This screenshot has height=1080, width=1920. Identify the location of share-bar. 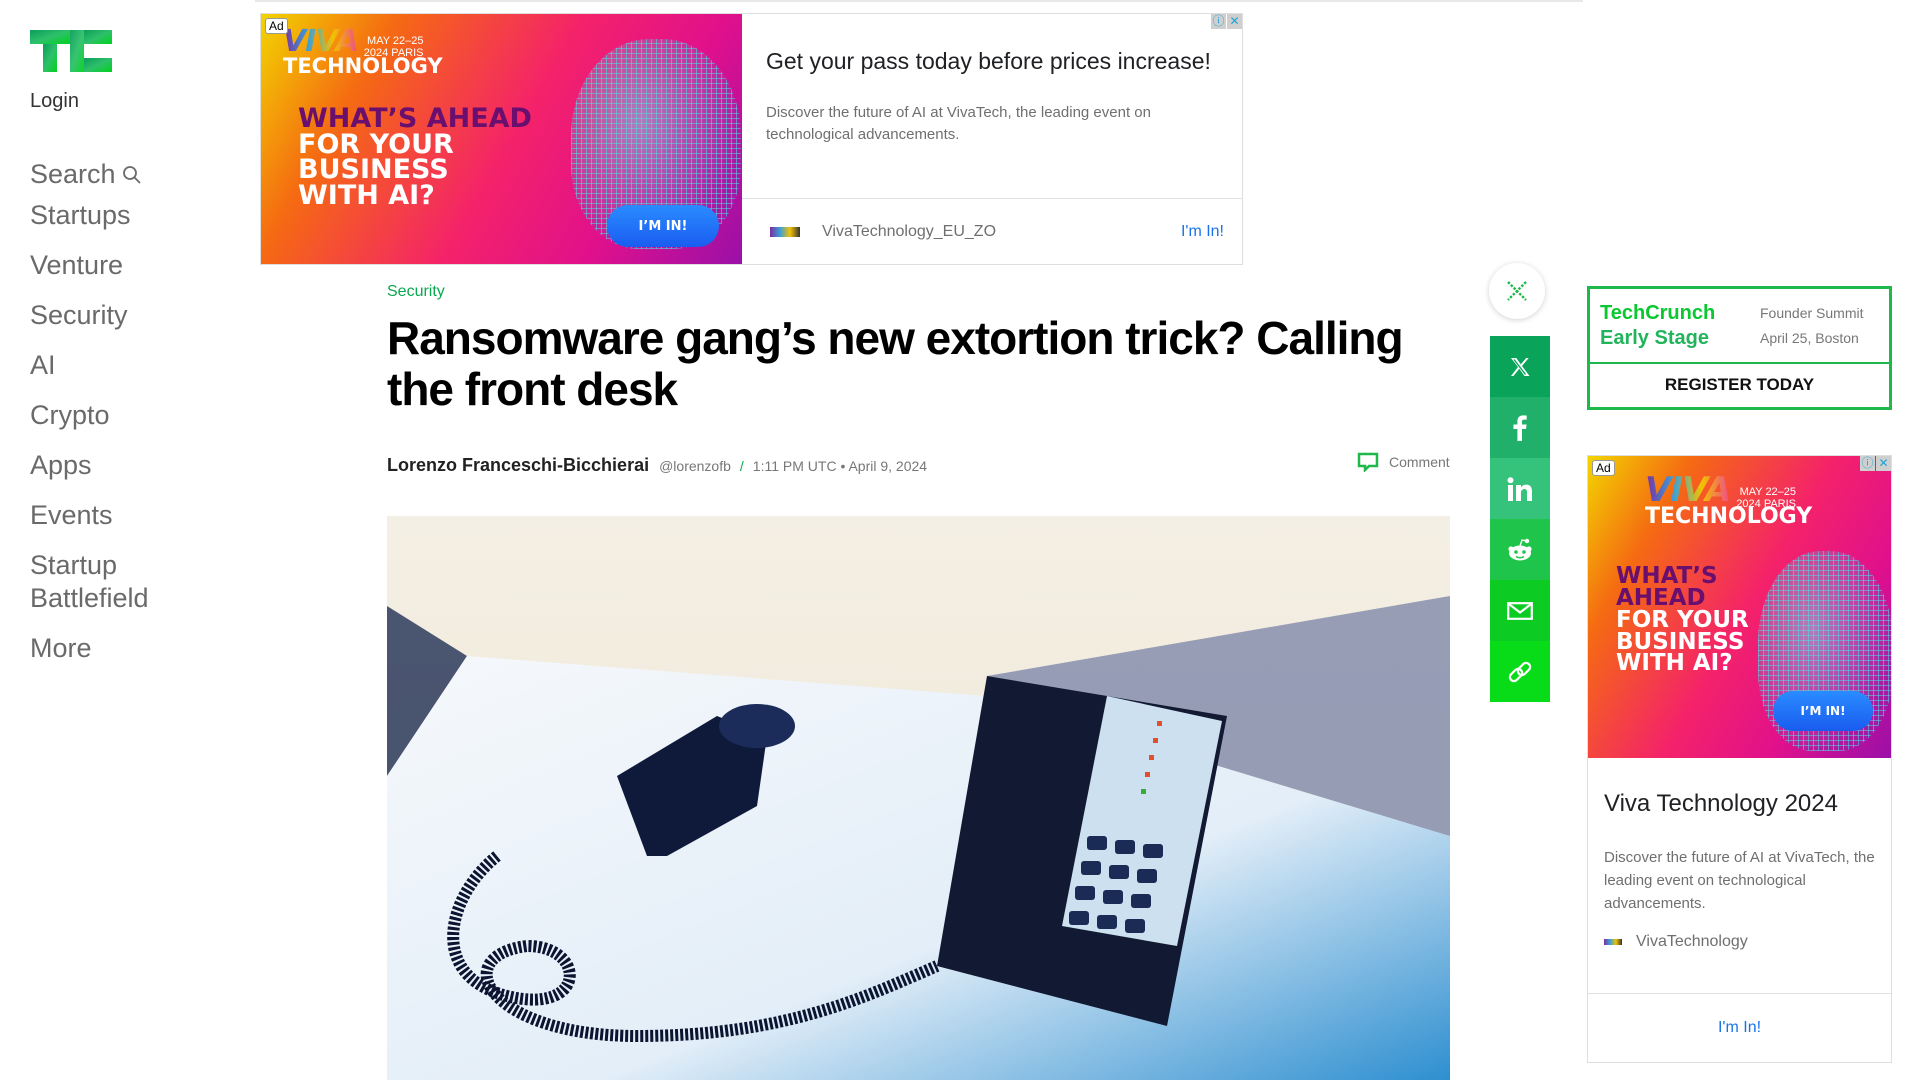
(1520, 519).